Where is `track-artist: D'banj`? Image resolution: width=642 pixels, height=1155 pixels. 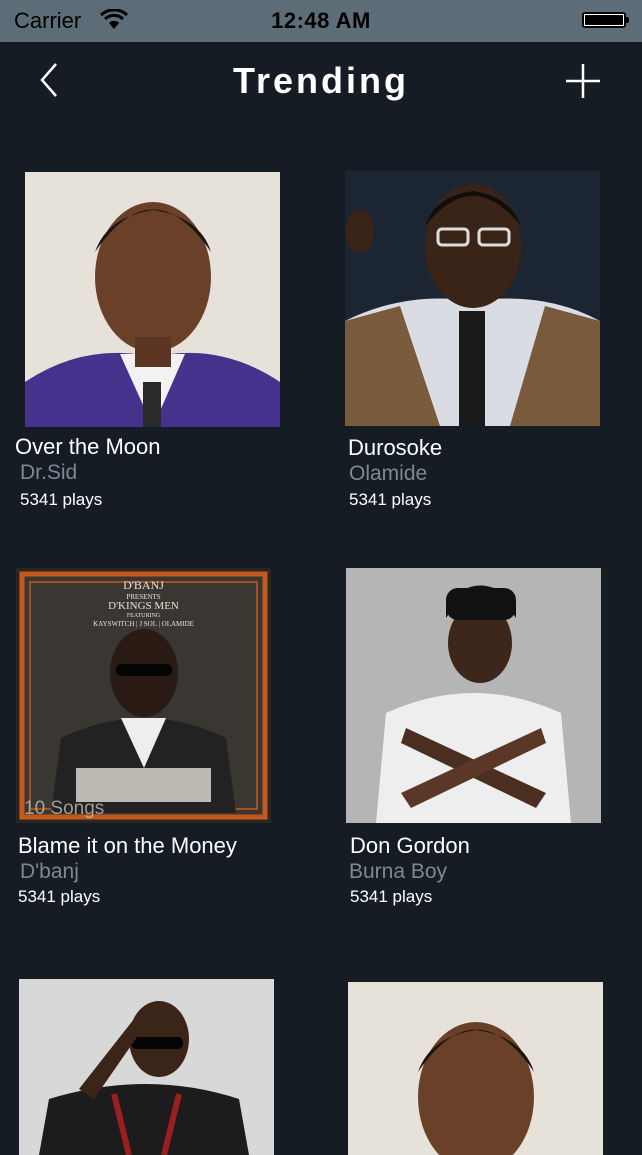 track-artist: D'banj is located at coordinates (49, 871).